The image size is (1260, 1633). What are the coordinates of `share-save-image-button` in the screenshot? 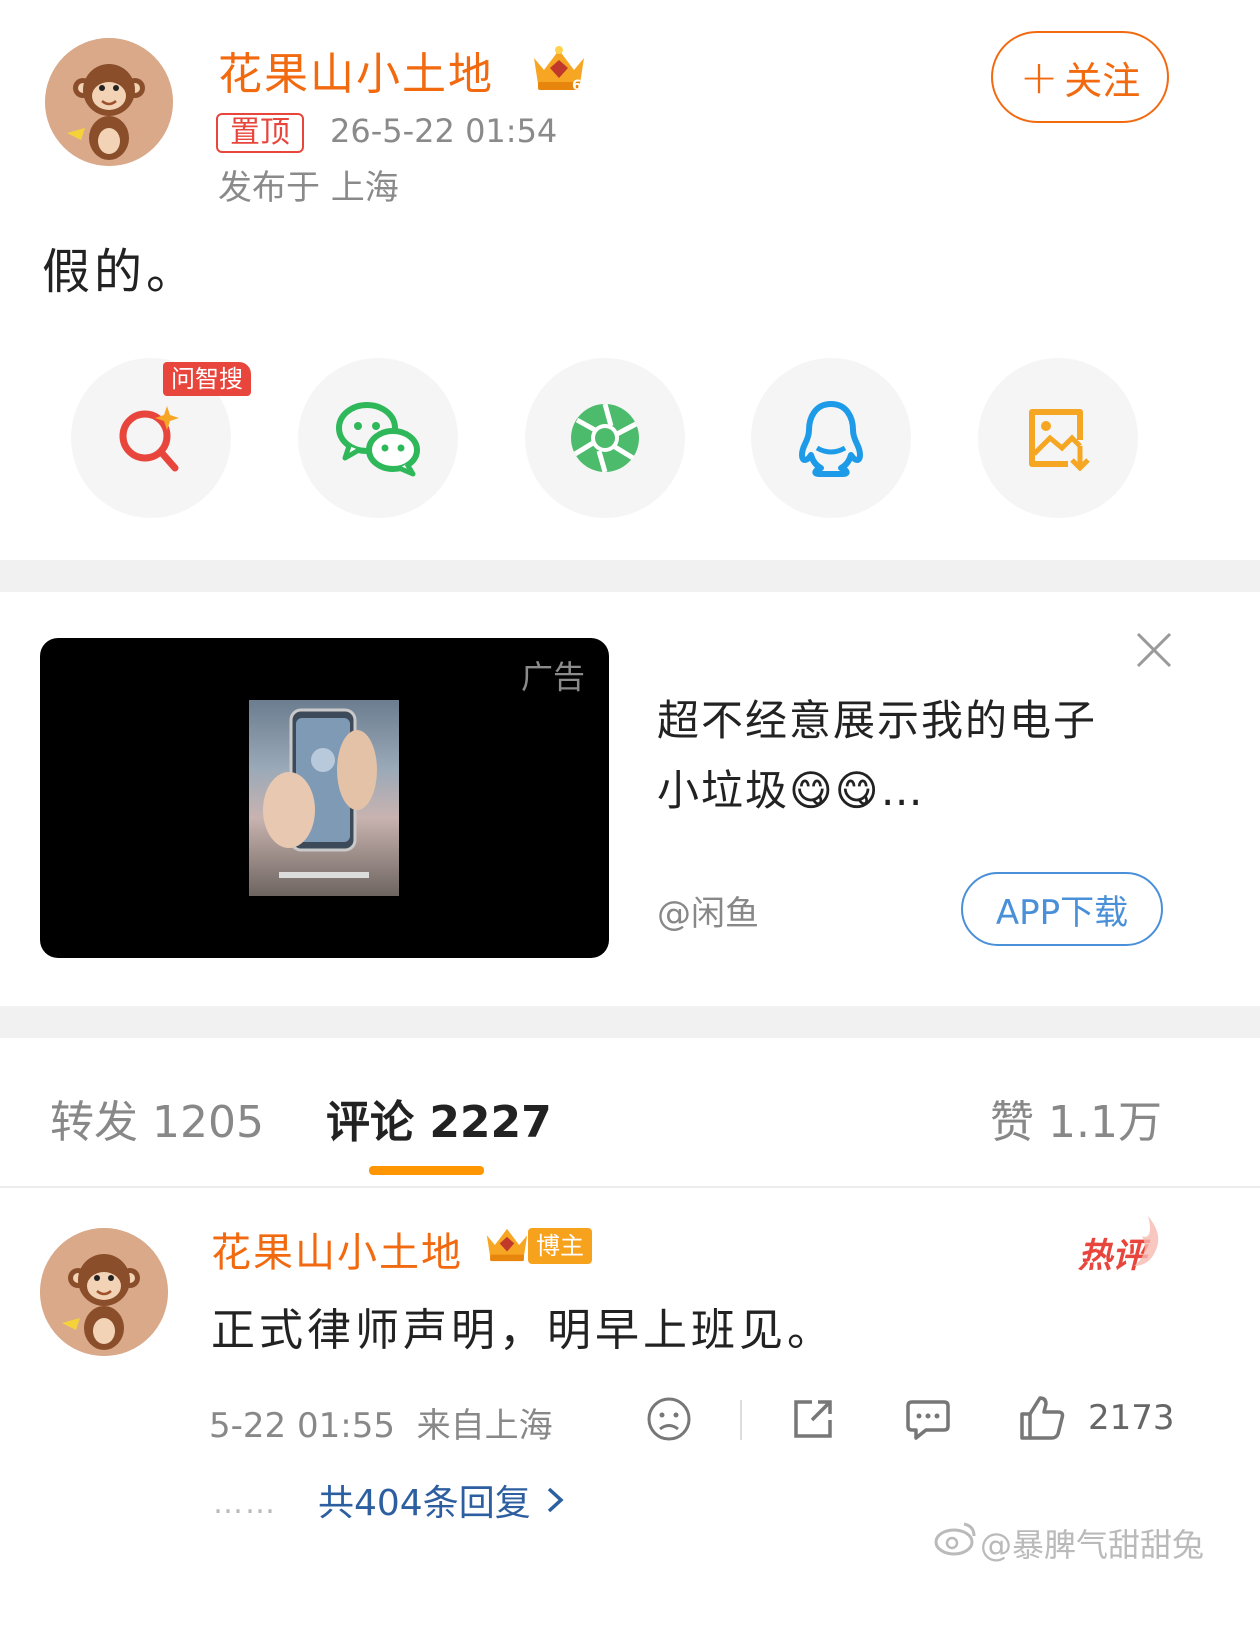 It's located at (1058, 438).